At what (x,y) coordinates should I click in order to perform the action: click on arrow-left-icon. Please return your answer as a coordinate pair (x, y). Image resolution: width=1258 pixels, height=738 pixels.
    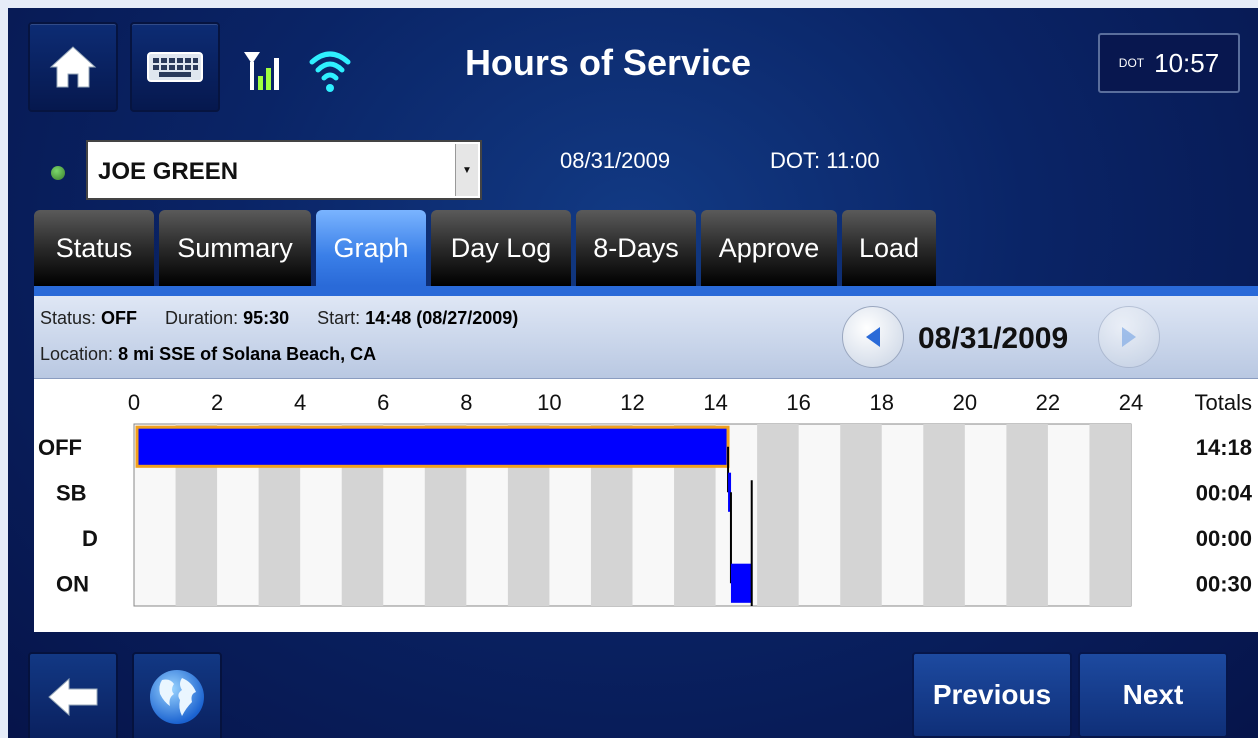
    Looking at the image, I should click on (73, 697).